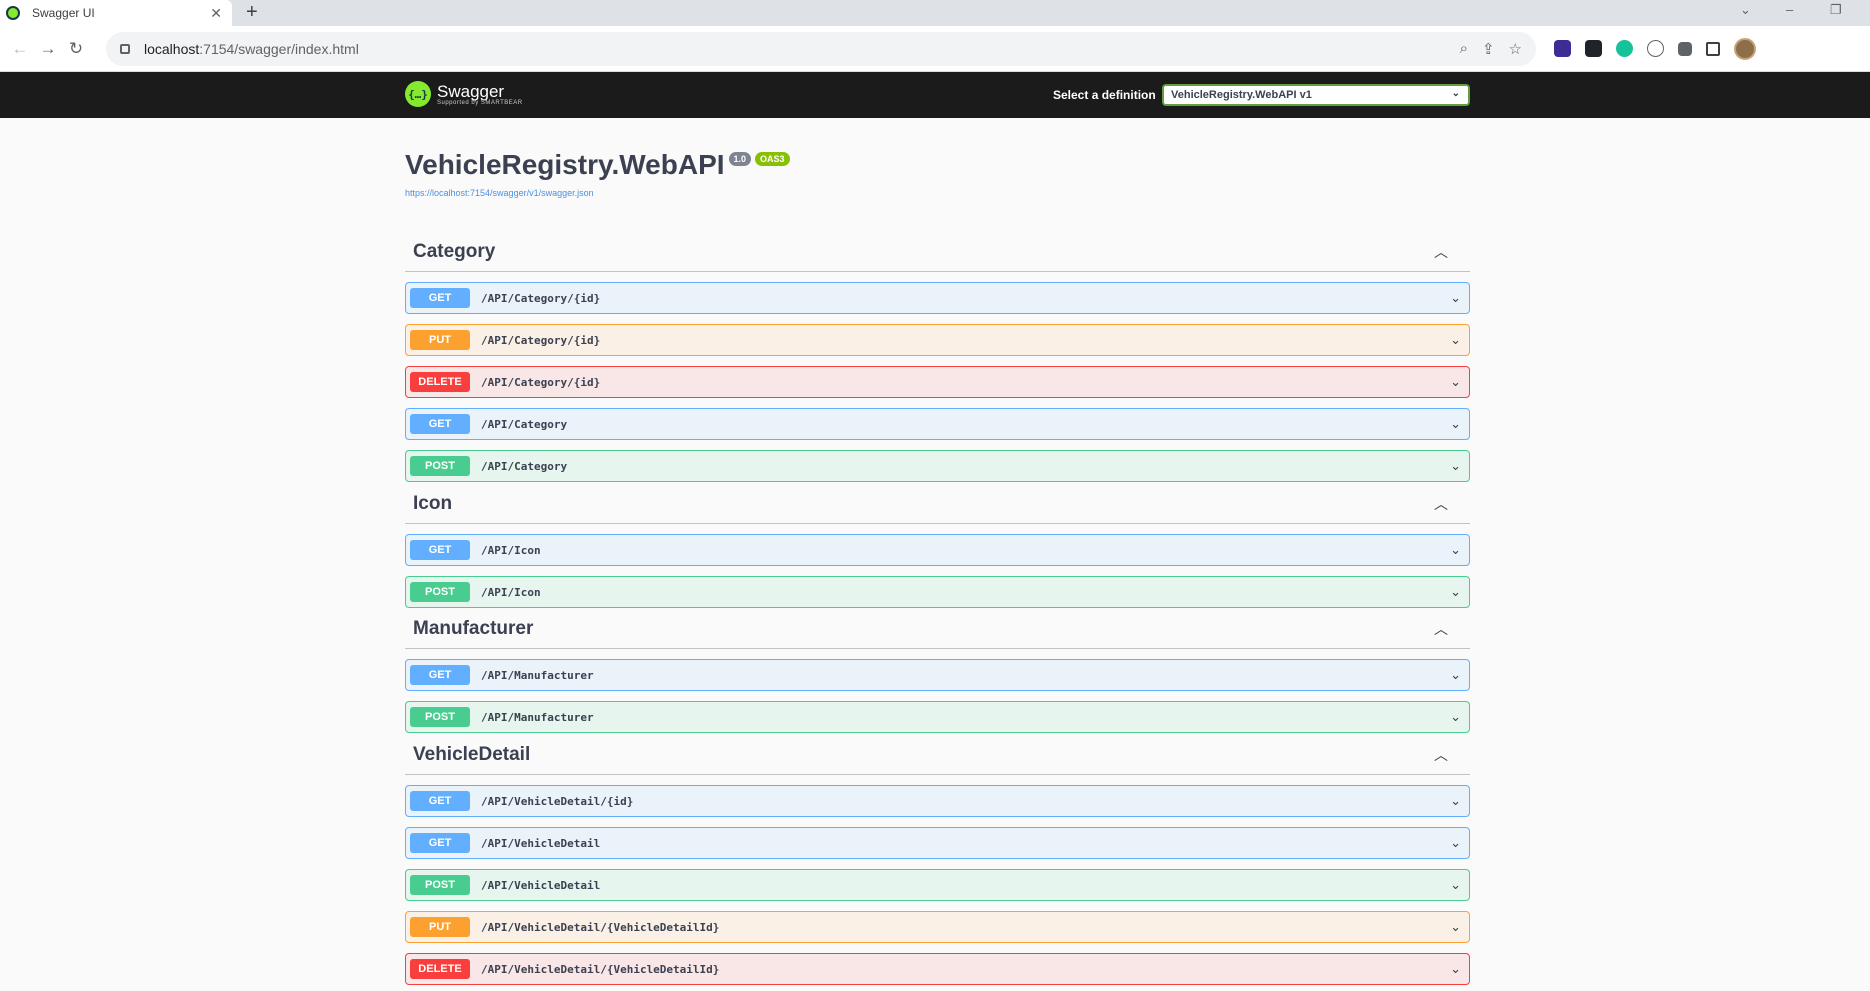 The height and width of the screenshot is (991, 1870). Describe the element at coordinates (252, 12) in the screenshot. I see `new-tab-button: +` at that location.